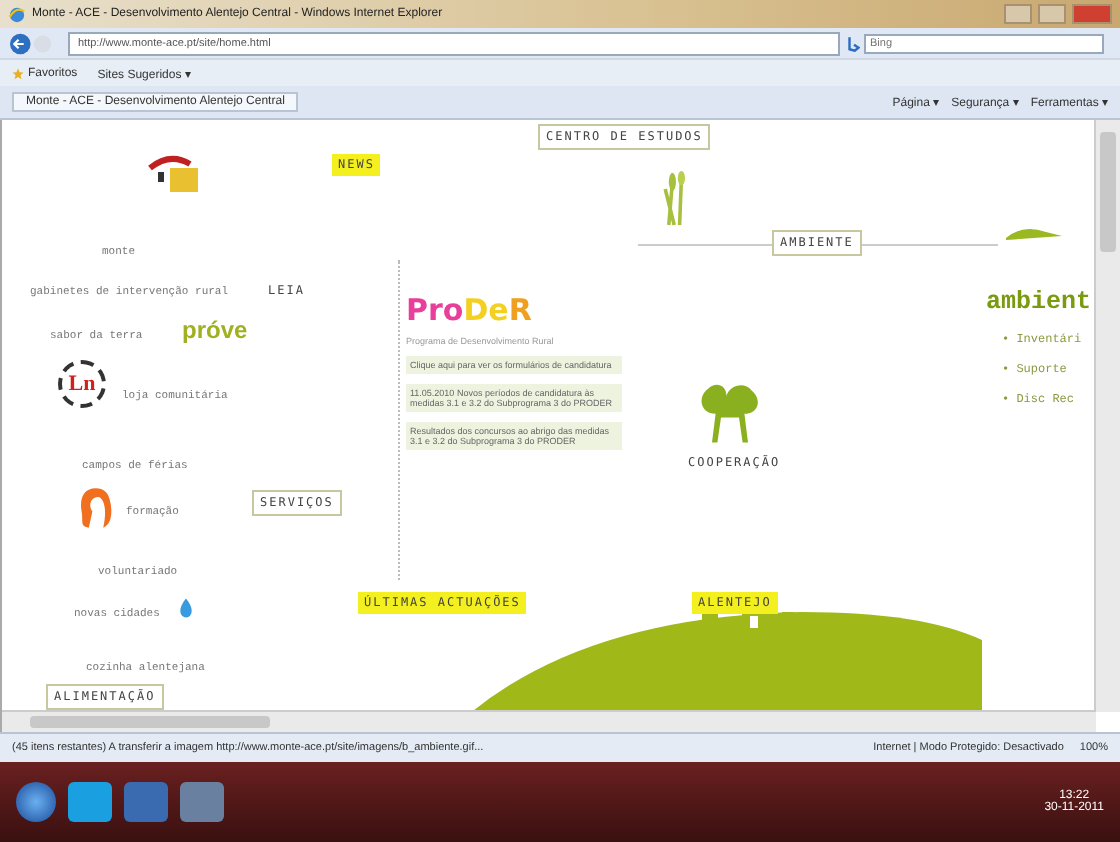  I want to click on star-icon, so click(18, 73).